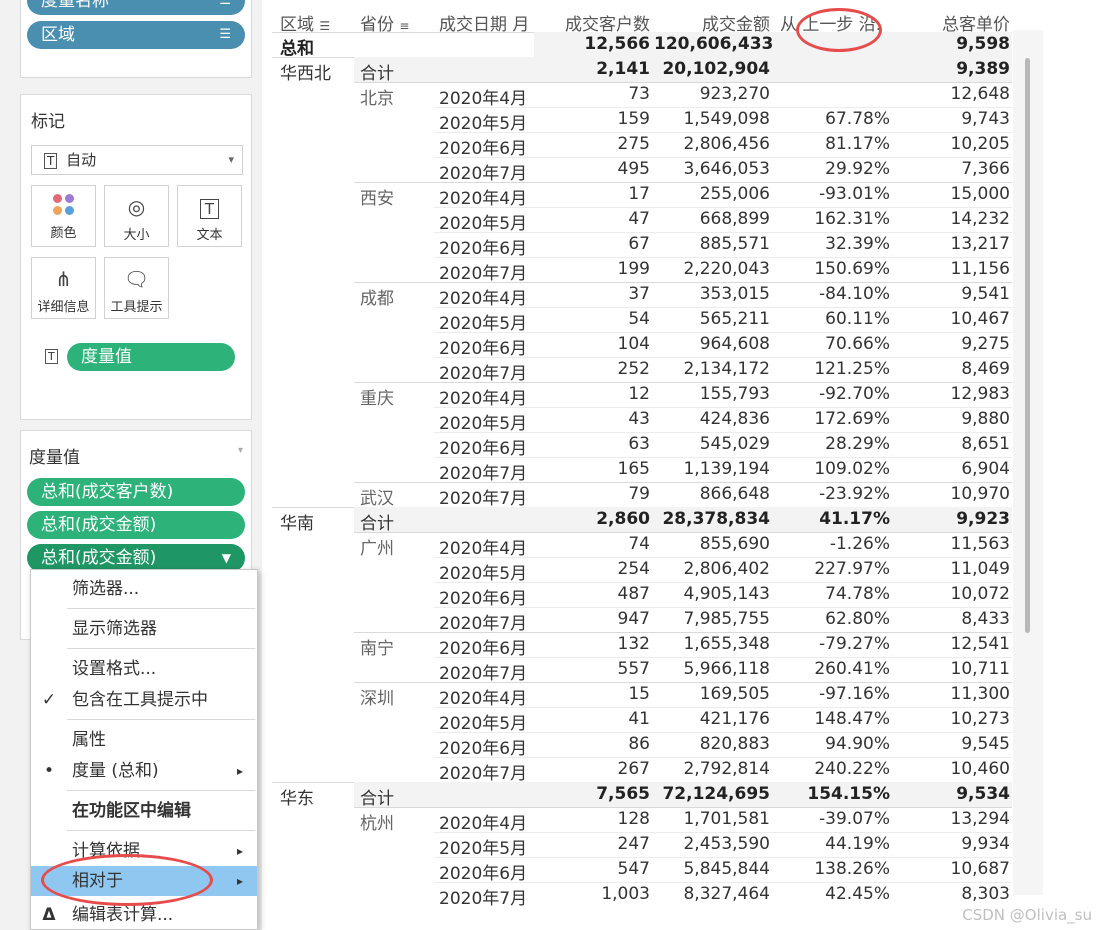 Image resolution: width=1098 pixels, height=930 pixels. Describe the element at coordinates (712, 394) in the screenshot. I see `cell-amount: 155,793` at that location.